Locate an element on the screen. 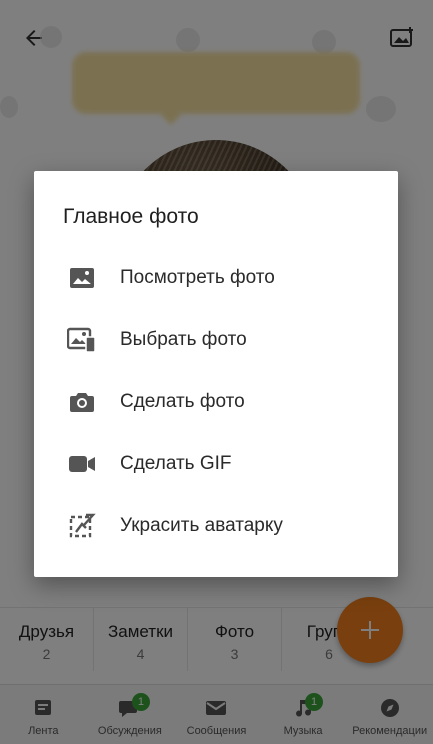 The height and width of the screenshot is (744, 433). decorate-avatar-icon is located at coordinates (82, 526).